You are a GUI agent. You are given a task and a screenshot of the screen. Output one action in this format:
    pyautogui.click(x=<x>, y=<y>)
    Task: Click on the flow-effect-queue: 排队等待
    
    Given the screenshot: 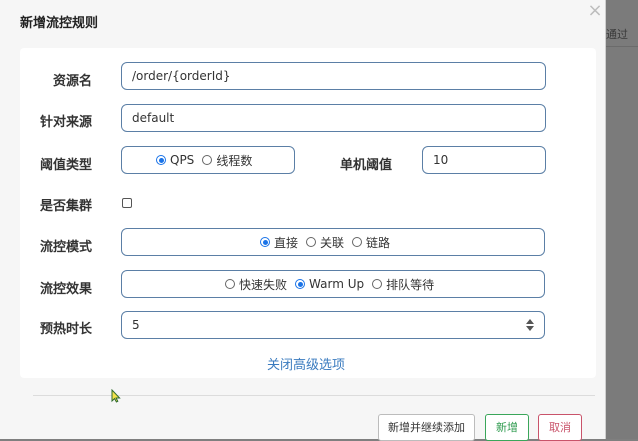 What is the action you would take?
    pyautogui.click(x=403, y=284)
    